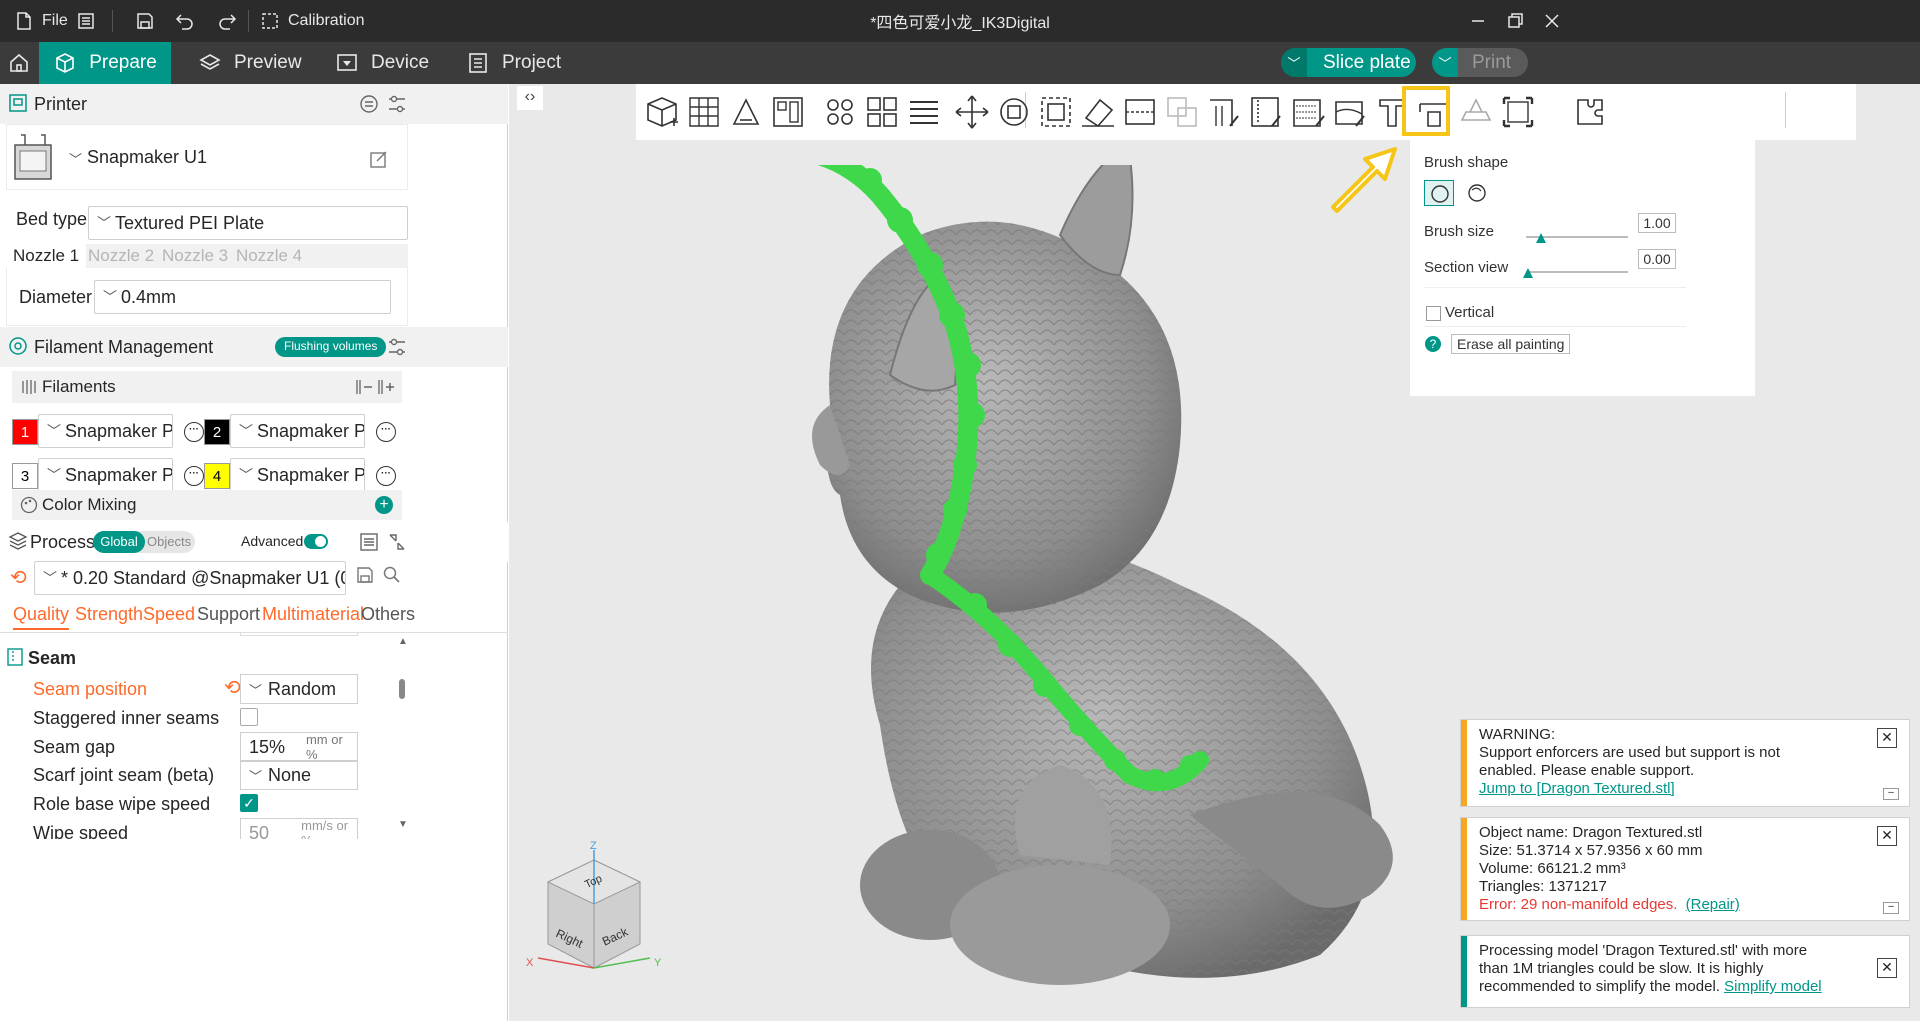 This screenshot has width=1920, height=1021. Describe the element at coordinates (316, 541) in the screenshot. I see `advanced-switch` at that location.